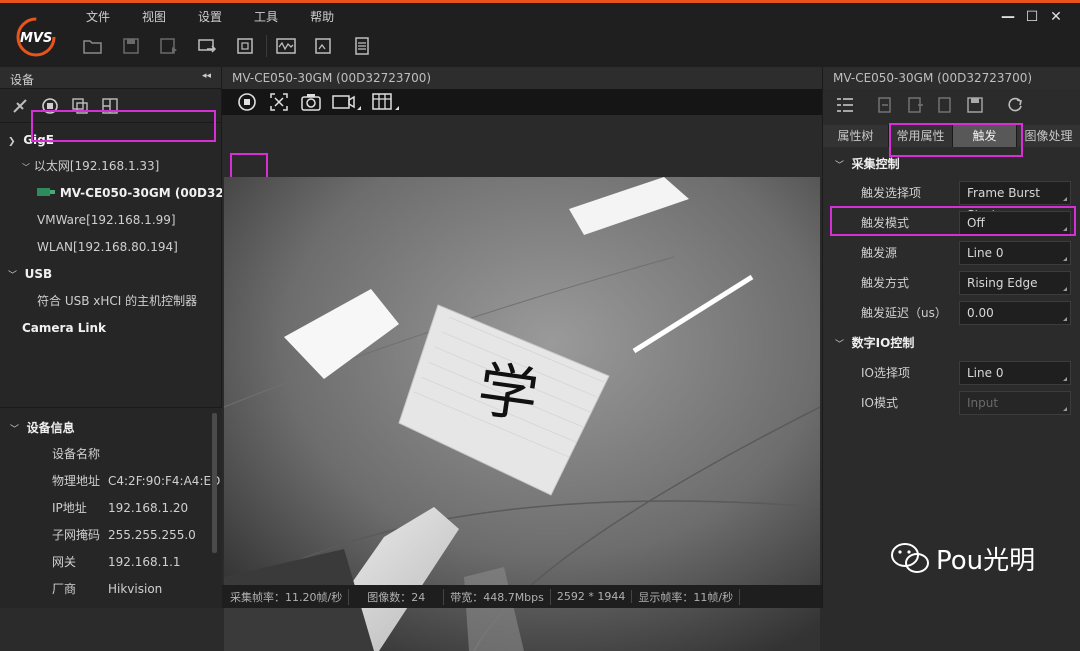 The width and height of the screenshot is (1080, 651). I want to click on info-key: 网关, so click(64, 562).